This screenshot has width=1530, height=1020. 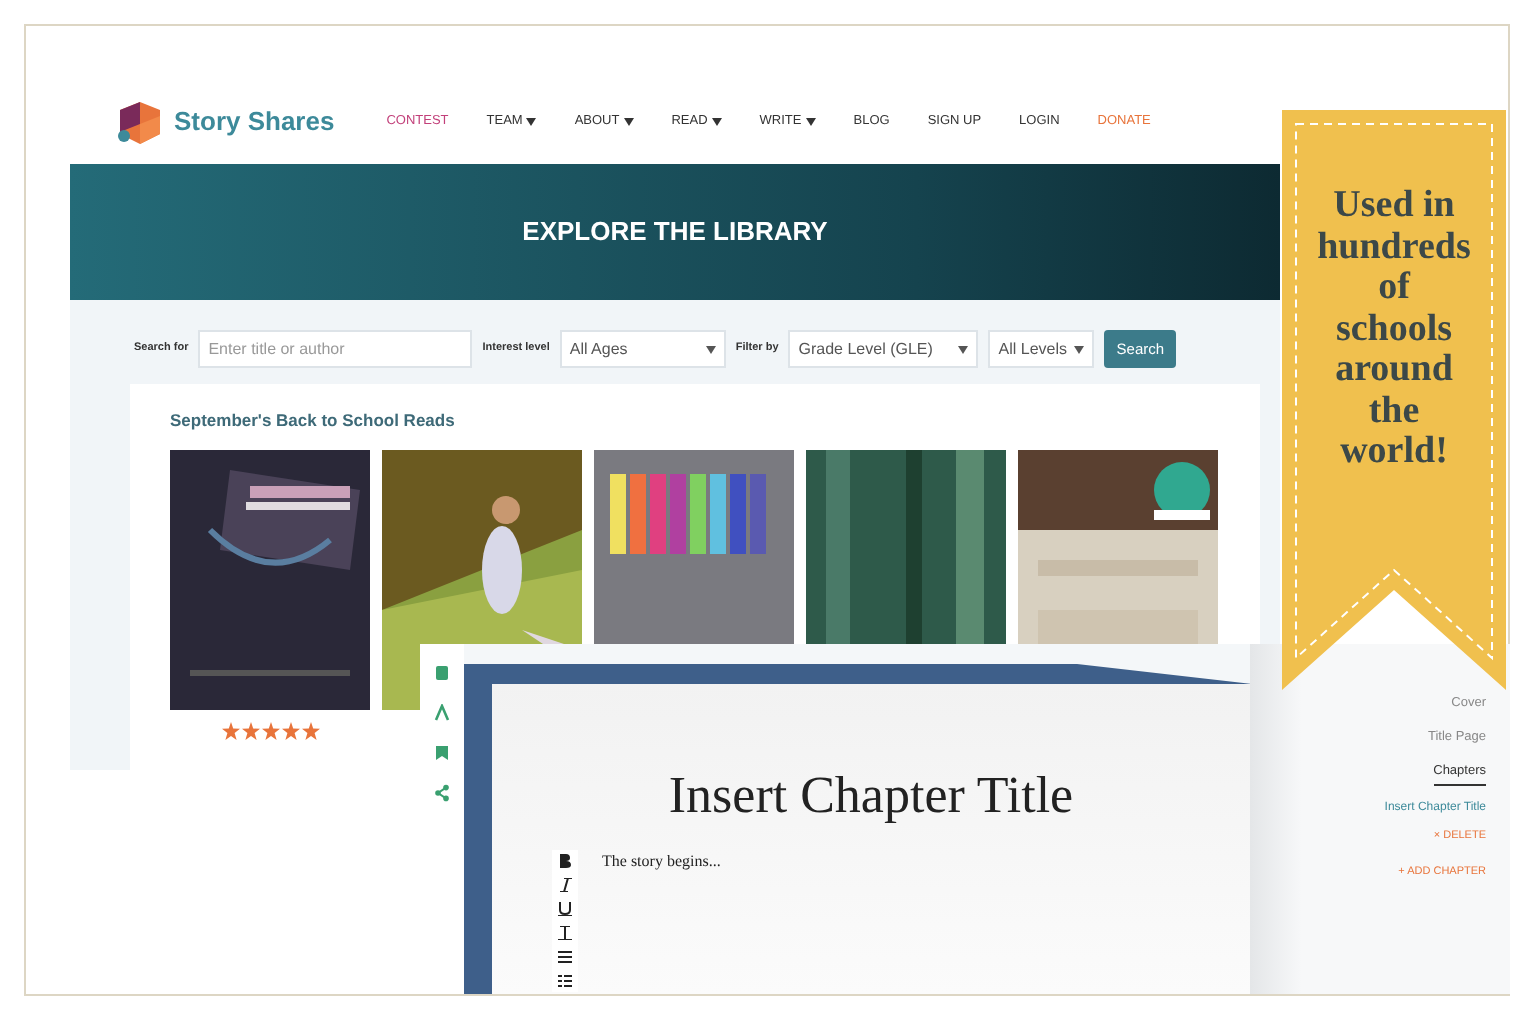 I want to click on logo-icon, so click(x=140, y=122).